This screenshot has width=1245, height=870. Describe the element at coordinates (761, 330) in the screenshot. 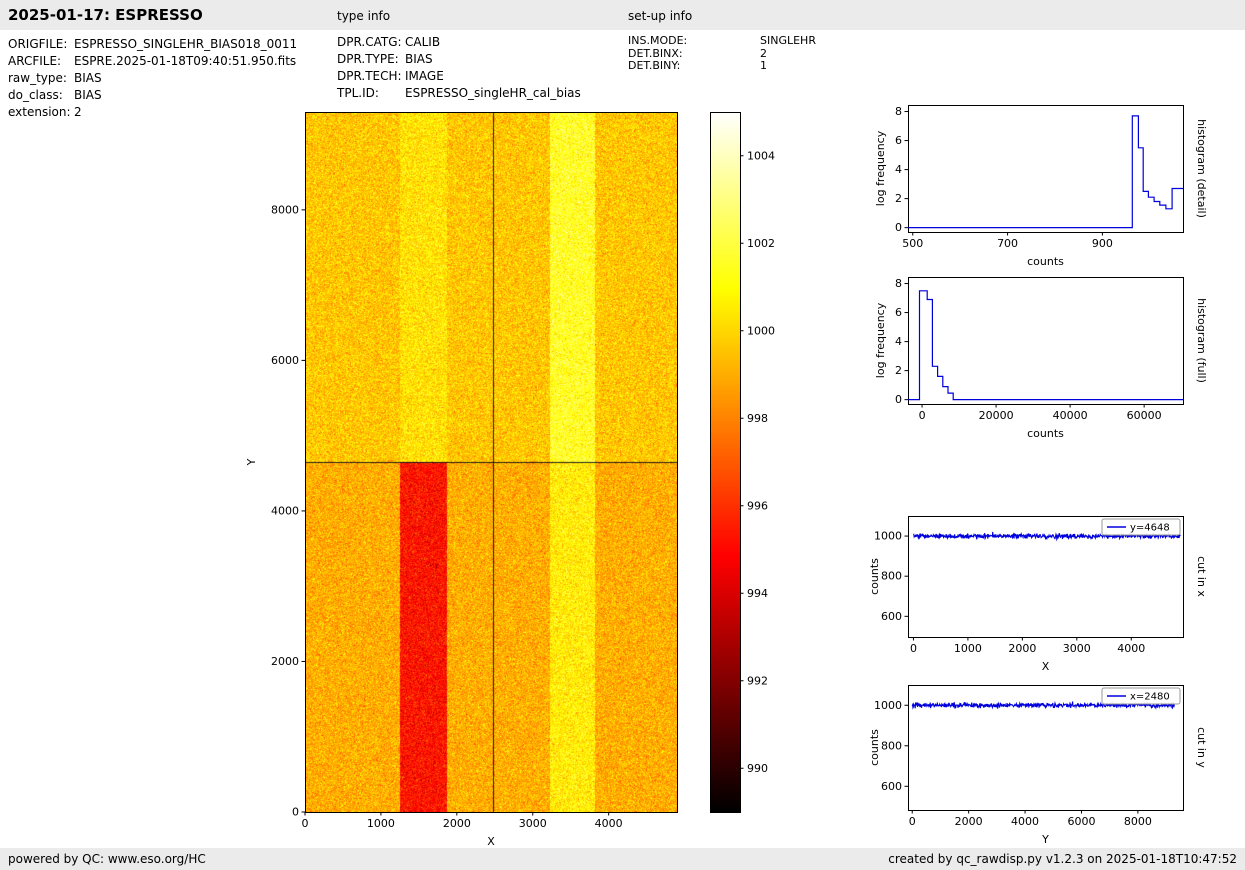

I see `colorbar-tick-label: 1000` at that location.